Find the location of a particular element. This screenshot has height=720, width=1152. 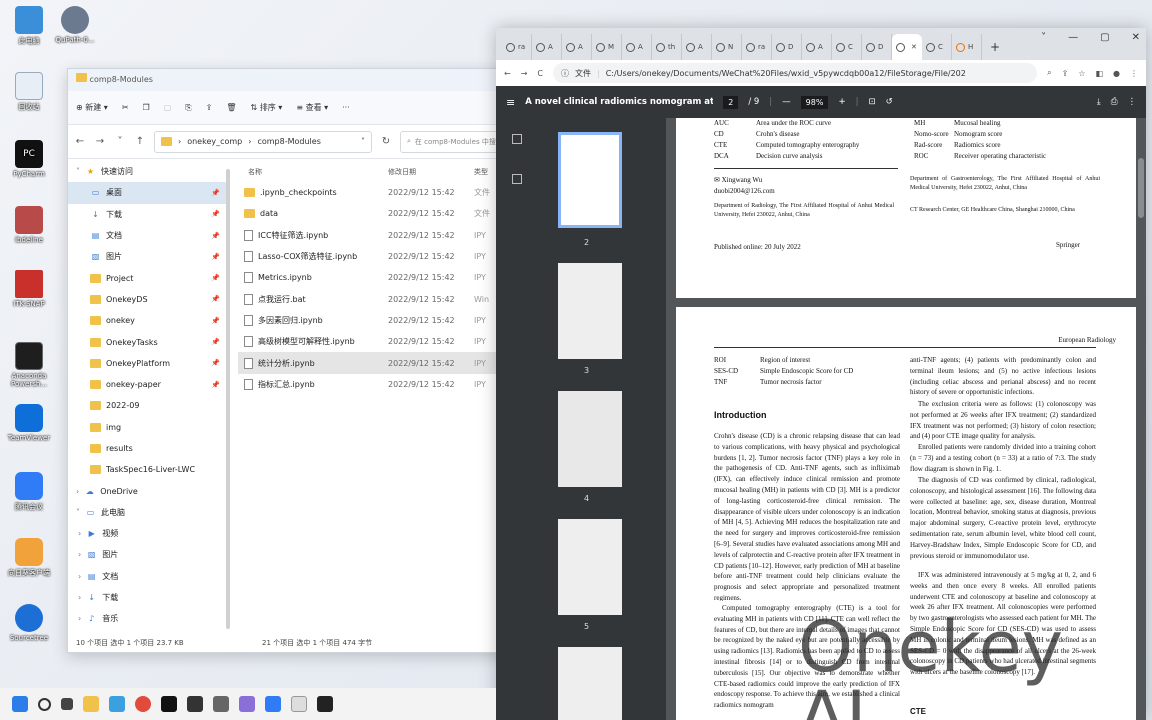

desktop-icon-meeting: 腾讯会议 is located at coordinates (29, 492).